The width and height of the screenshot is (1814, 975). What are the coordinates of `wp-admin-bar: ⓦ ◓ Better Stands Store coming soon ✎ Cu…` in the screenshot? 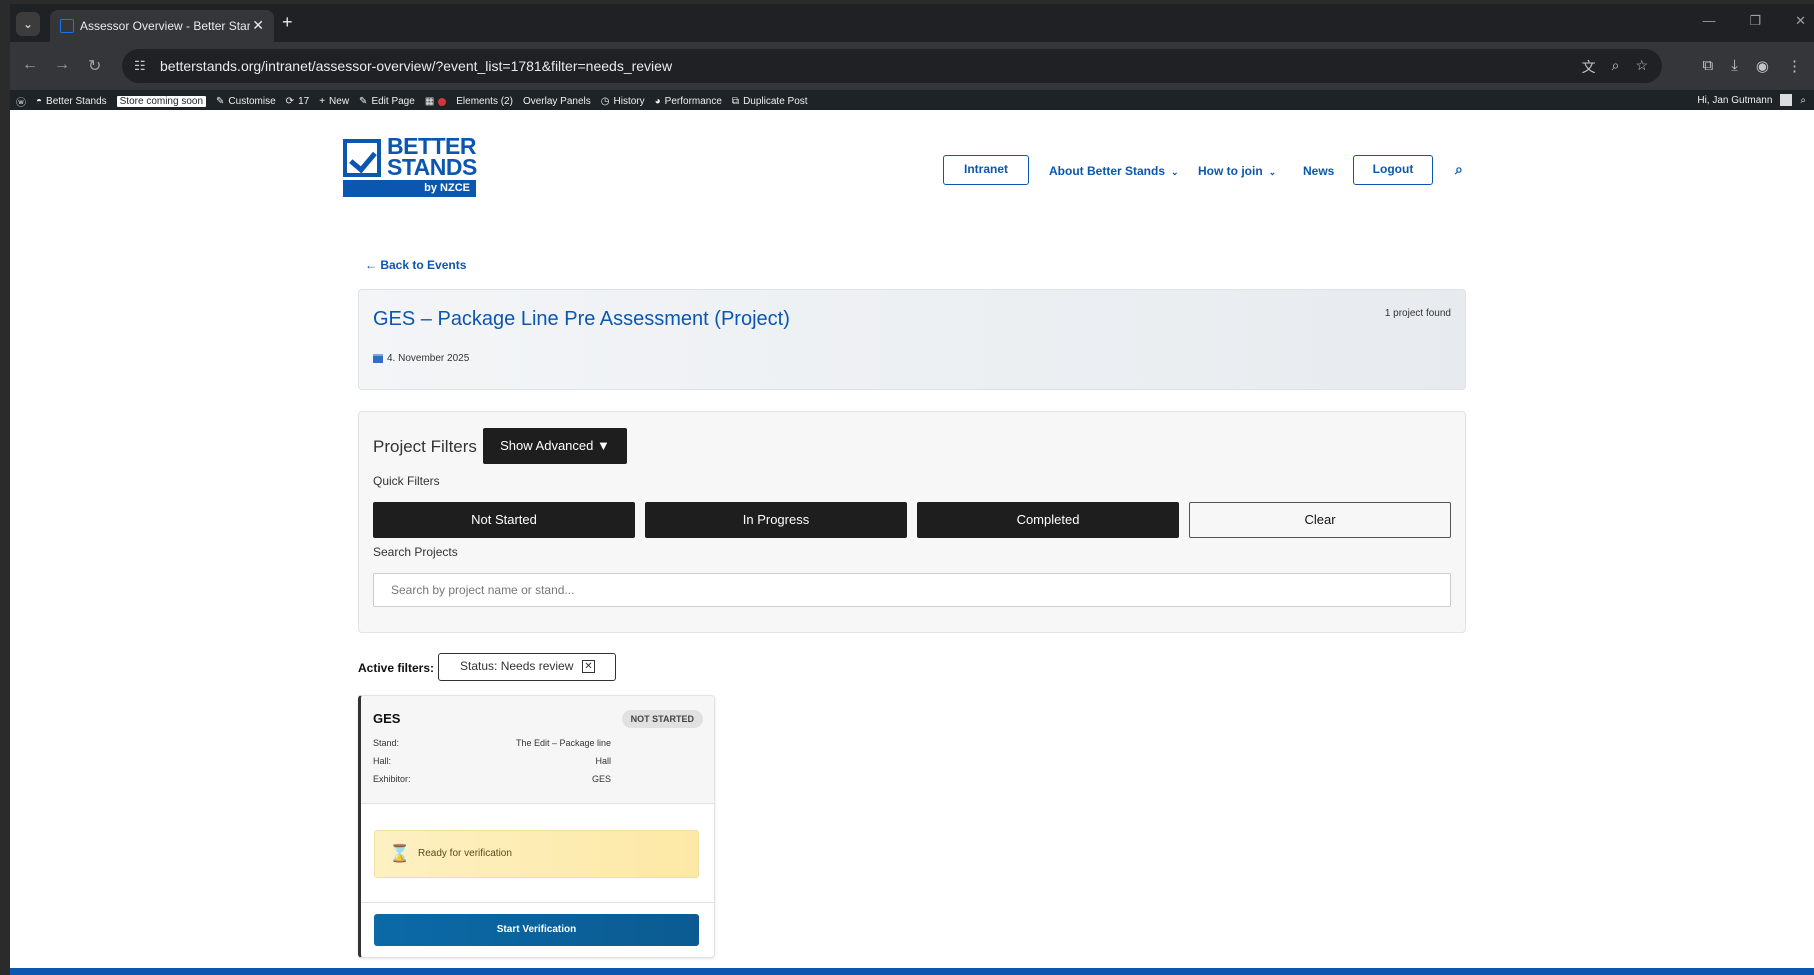 It's located at (912, 100).